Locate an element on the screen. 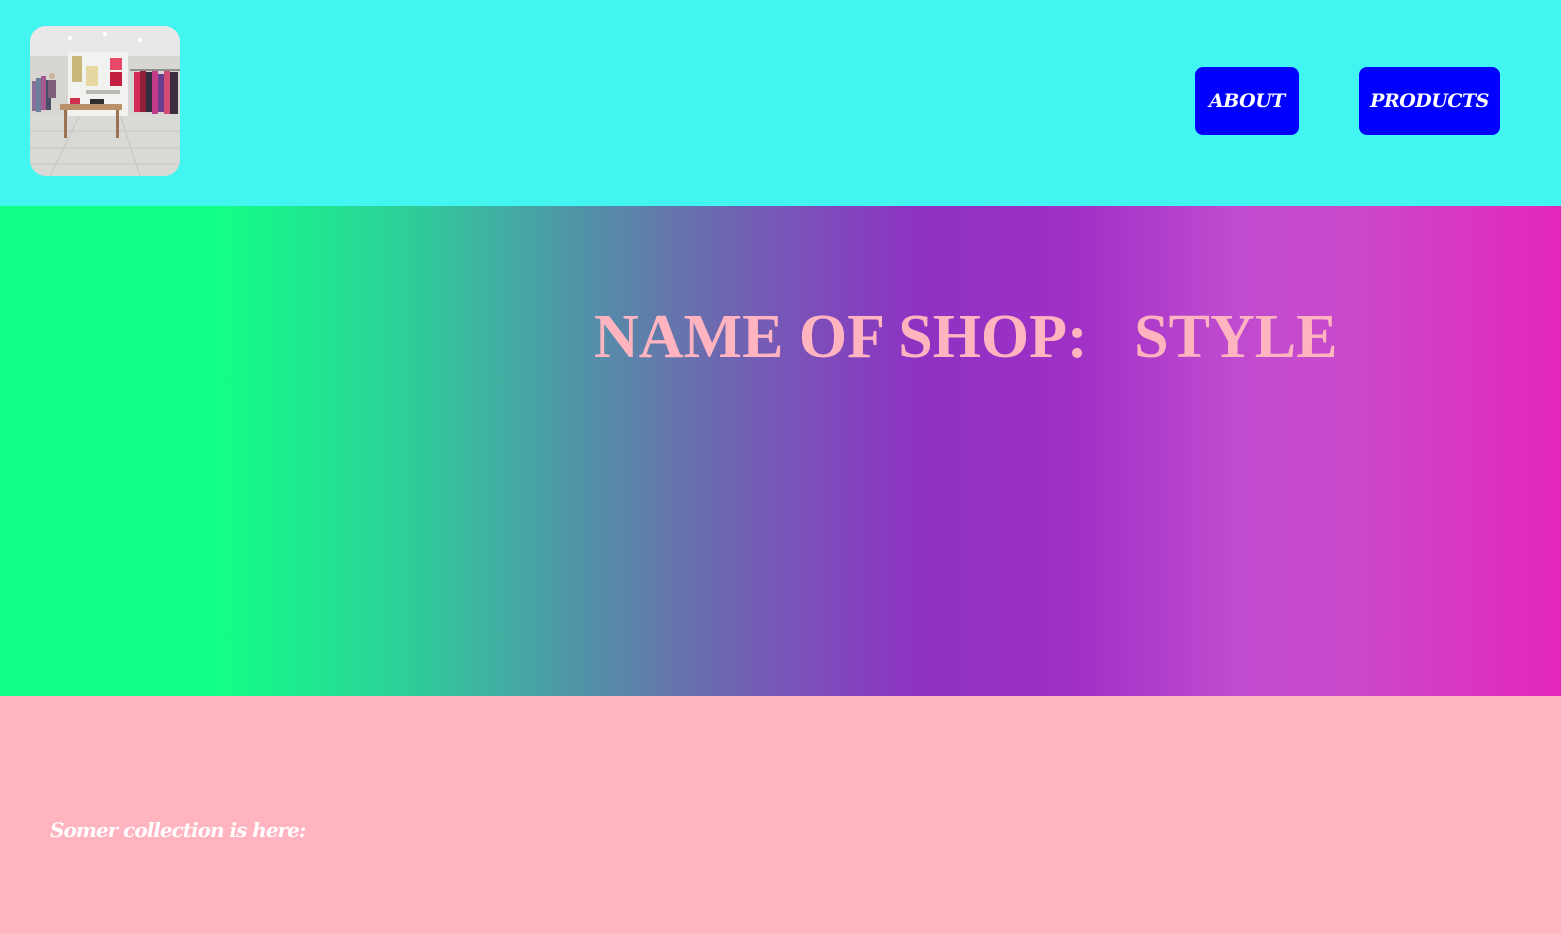 This screenshot has height=933, width=1561. shop-logo-image is located at coordinates (105, 101).